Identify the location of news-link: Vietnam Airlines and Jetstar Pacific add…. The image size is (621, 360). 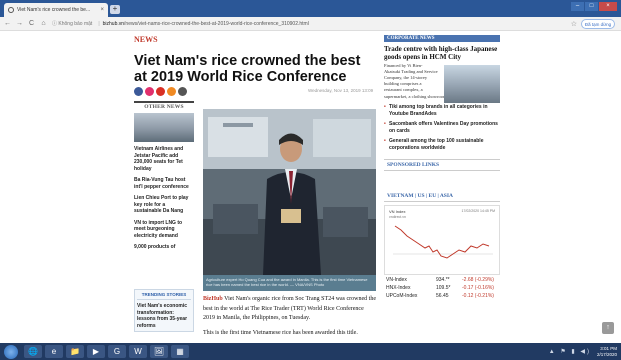
(164, 159).